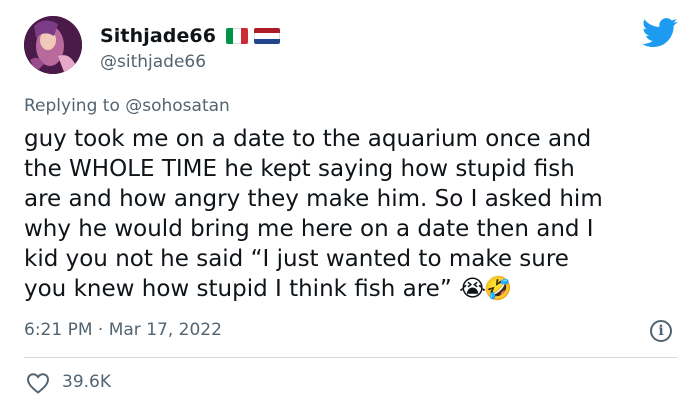  What do you see at coordinates (661, 331) in the screenshot?
I see `info-icon: i` at bounding box center [661, 331].